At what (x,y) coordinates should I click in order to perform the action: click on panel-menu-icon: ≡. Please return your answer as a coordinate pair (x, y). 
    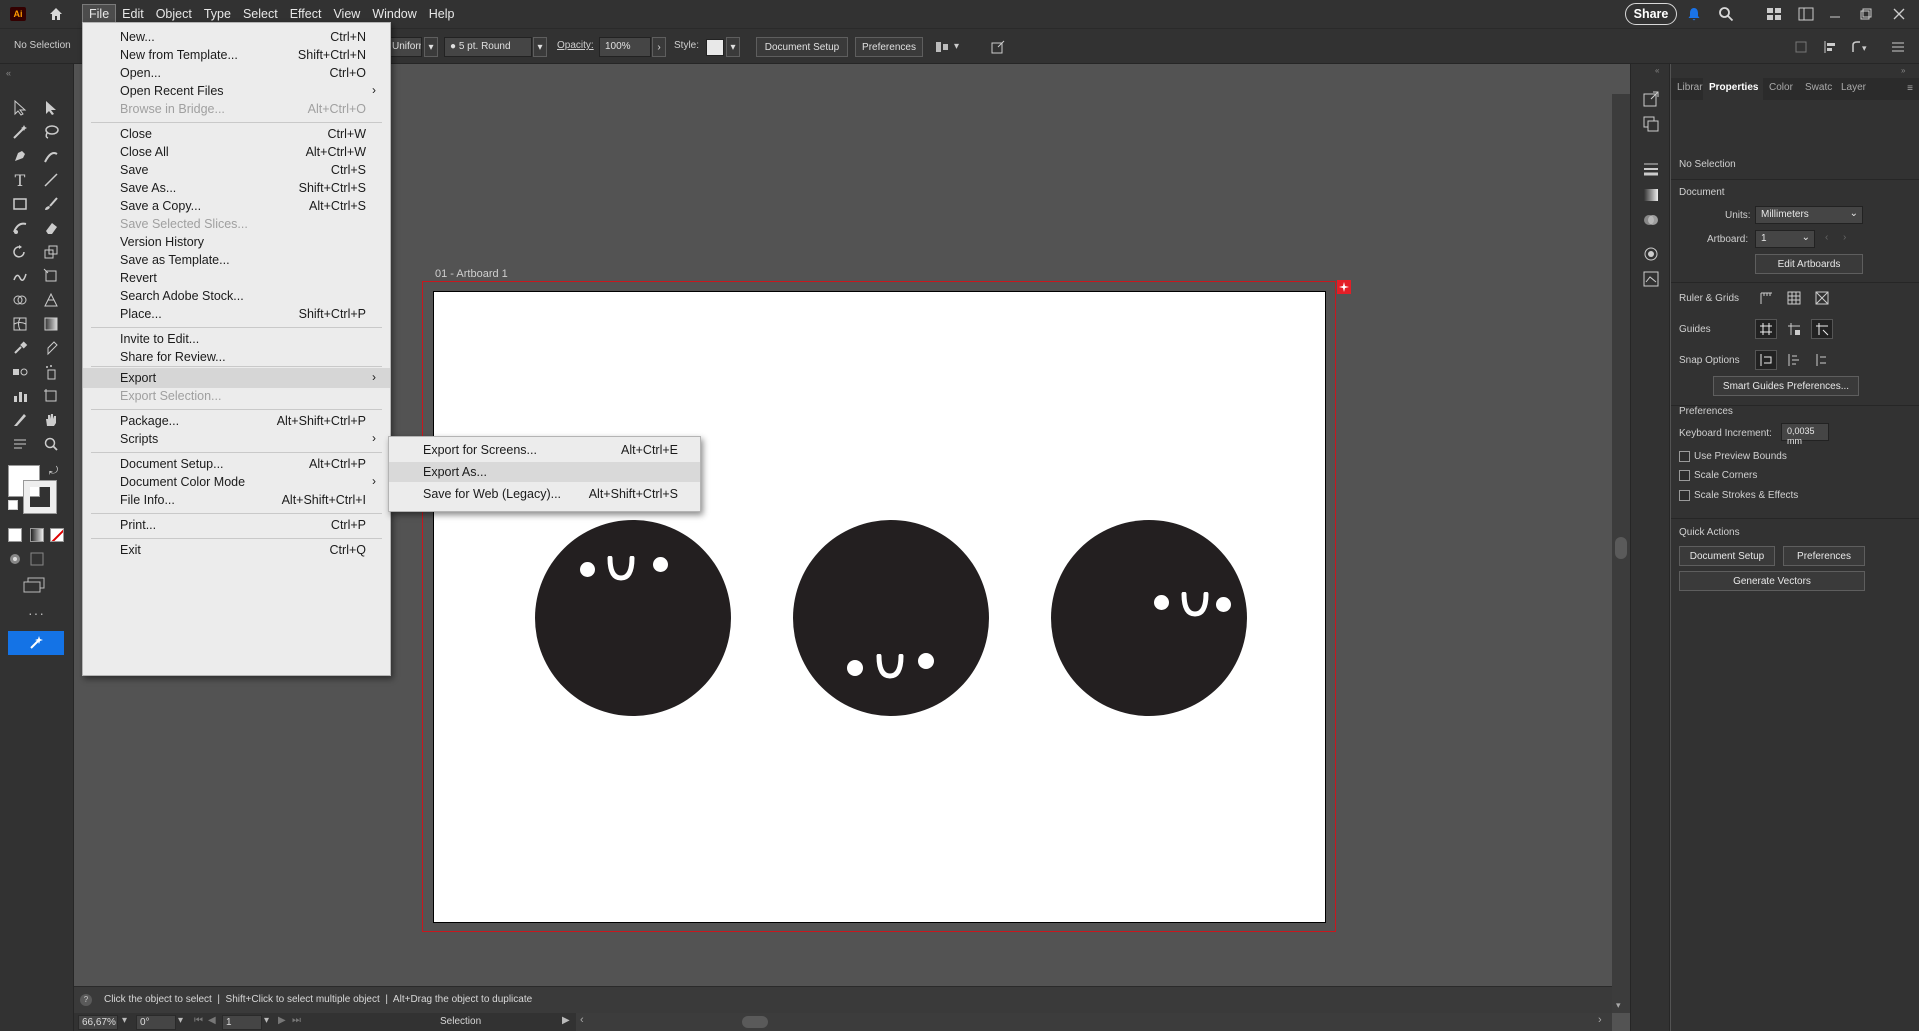
    Looking at the image, I should click on (1910, 88).